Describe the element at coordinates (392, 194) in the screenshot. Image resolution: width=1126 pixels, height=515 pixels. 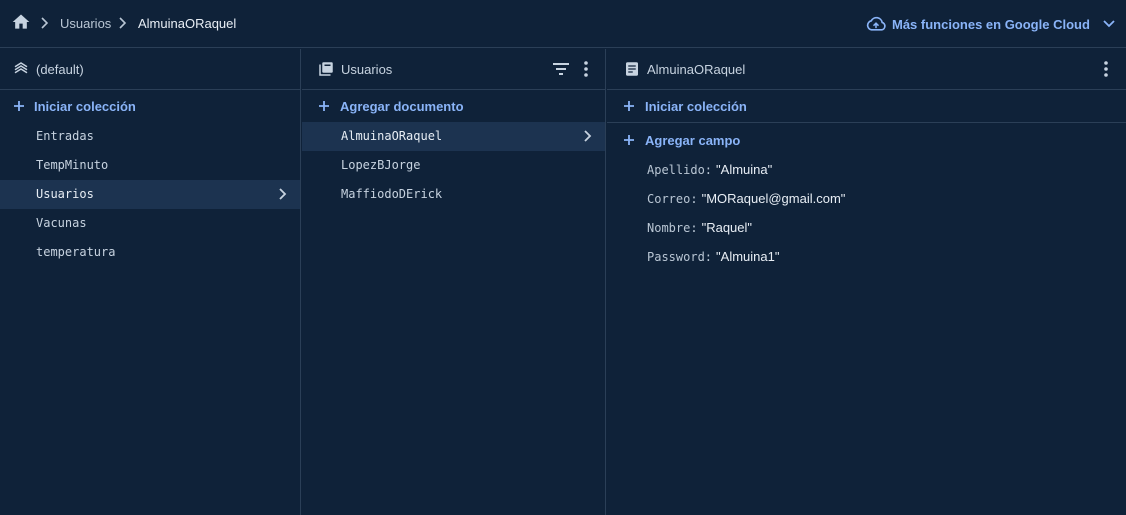
I see `document-label: MaffiodoDErick` at that location.